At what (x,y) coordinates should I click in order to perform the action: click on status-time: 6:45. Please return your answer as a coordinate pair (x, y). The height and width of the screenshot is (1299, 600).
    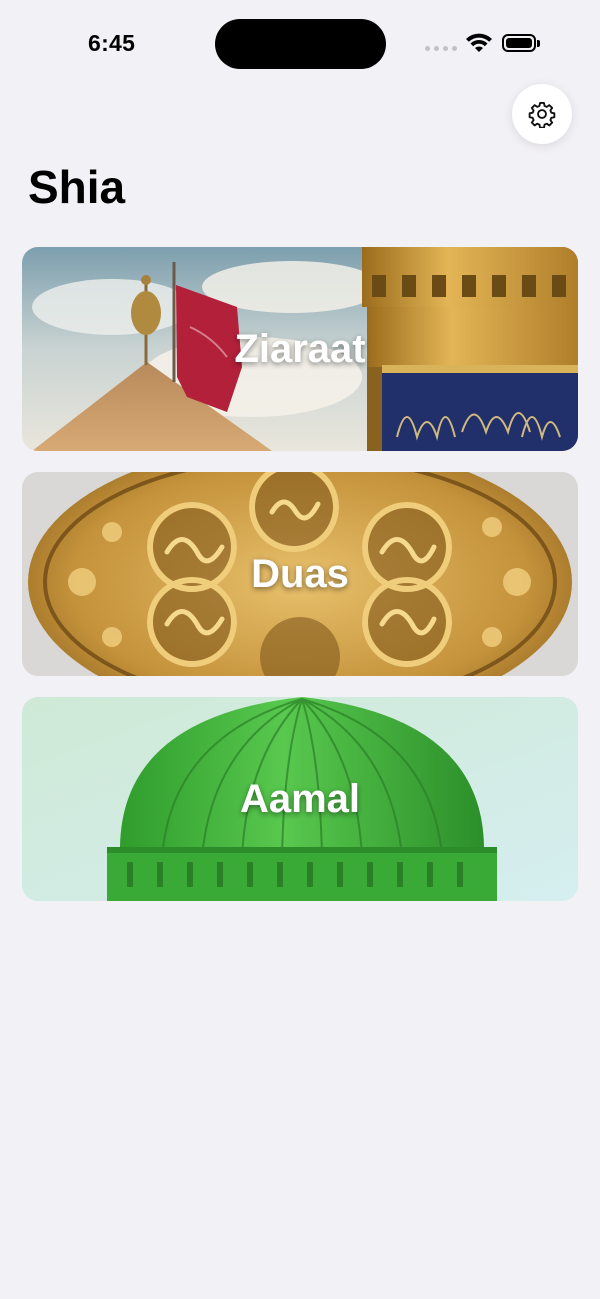
    Looking at the image, I should click on (112, 43).